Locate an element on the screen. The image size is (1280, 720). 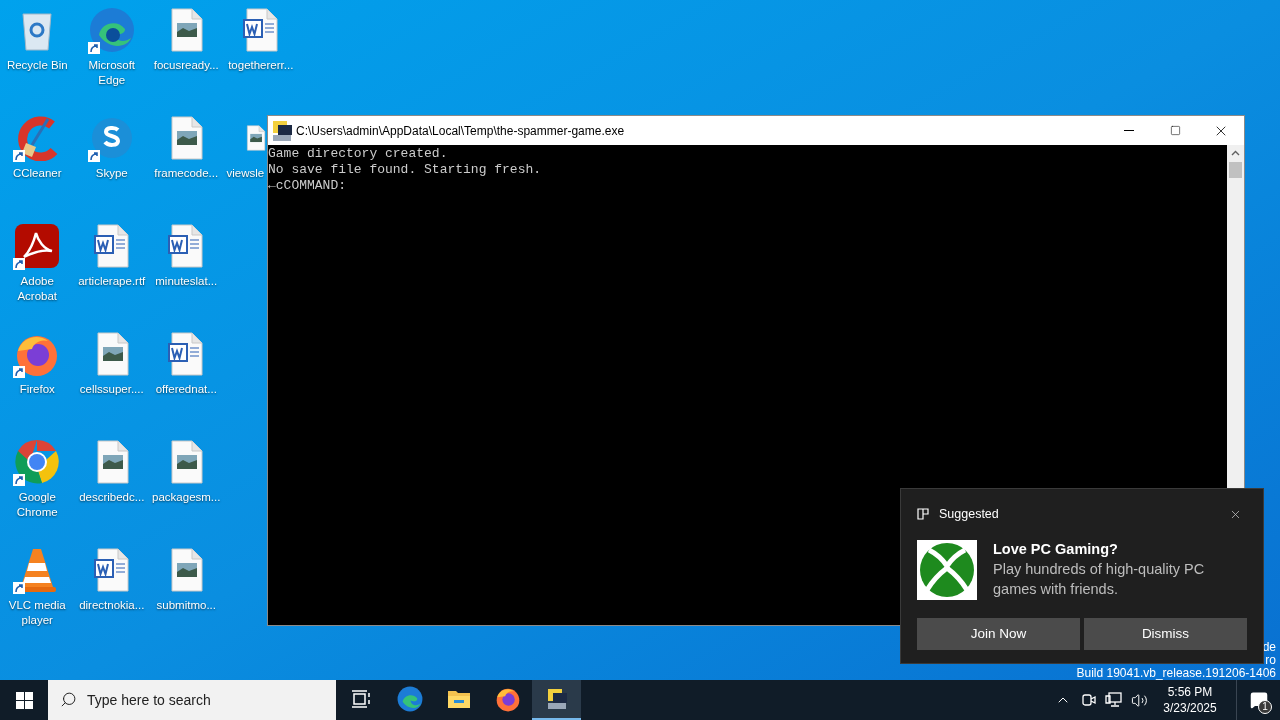
icon-label: articlerape.rtf is located at coordinates (112, 281).